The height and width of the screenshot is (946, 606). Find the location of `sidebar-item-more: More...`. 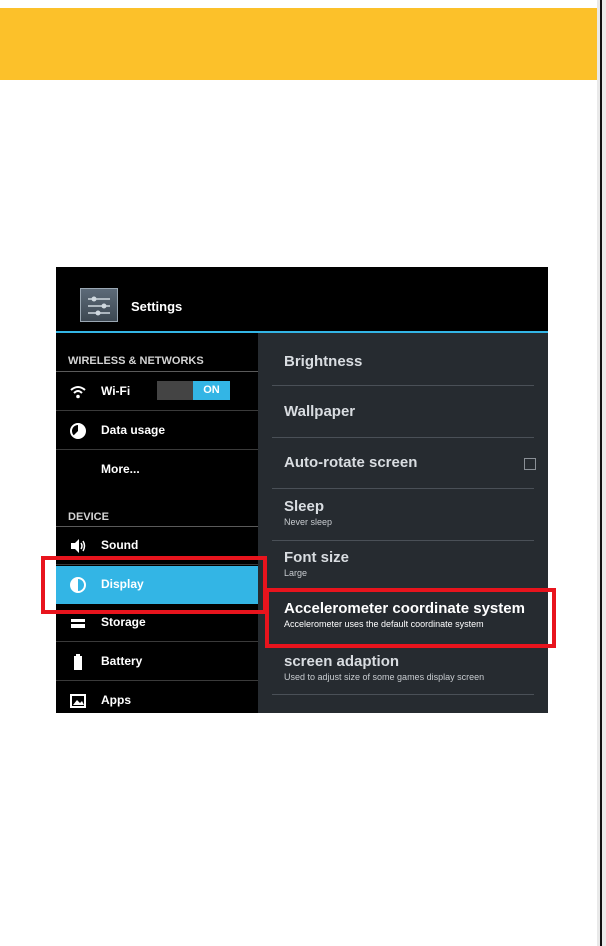

sidebar-item-more: More... is located at coordinates (157, 470).